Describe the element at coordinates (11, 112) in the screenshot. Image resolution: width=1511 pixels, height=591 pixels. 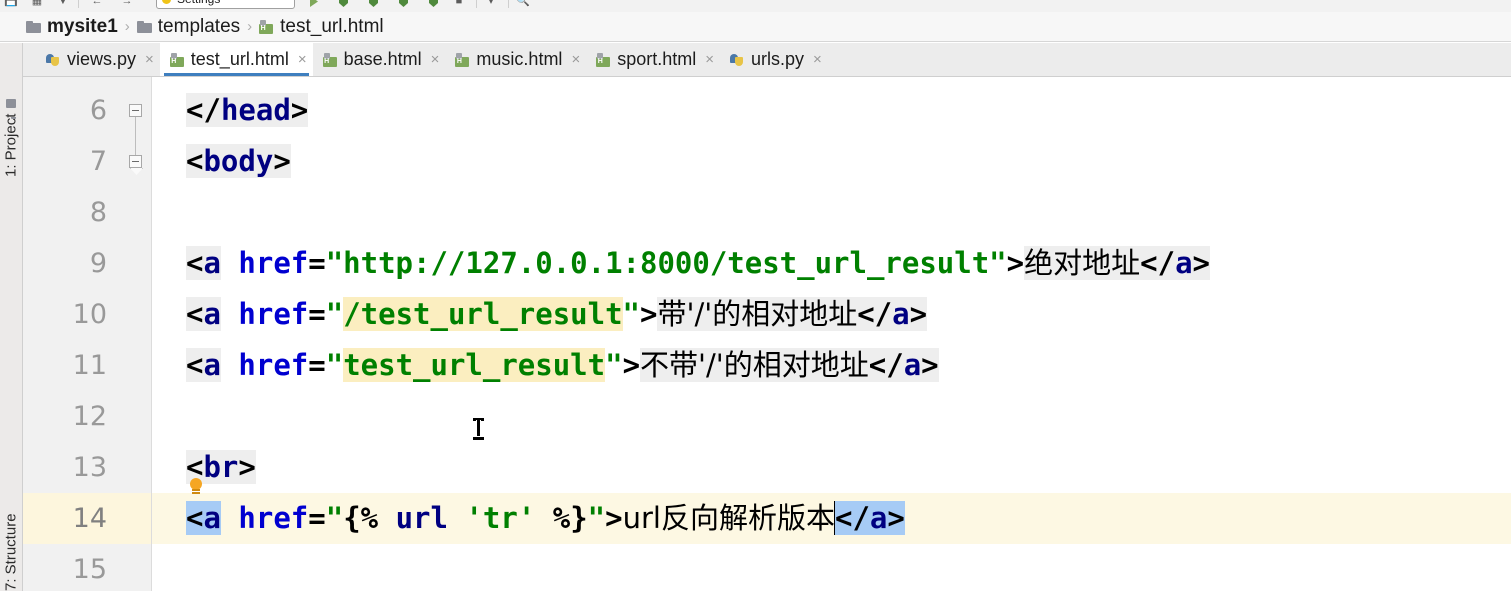
I see `sidebar-item-project: 1: Project` at that location.